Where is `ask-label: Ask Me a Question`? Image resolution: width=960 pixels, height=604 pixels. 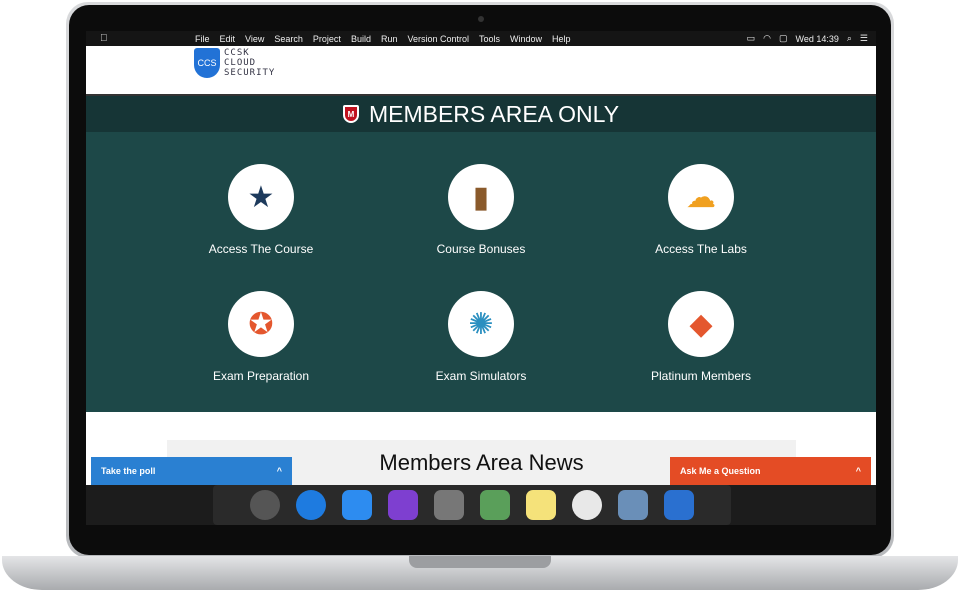
ask-label: Ask Me a Question is located at coordinates (720, 471).